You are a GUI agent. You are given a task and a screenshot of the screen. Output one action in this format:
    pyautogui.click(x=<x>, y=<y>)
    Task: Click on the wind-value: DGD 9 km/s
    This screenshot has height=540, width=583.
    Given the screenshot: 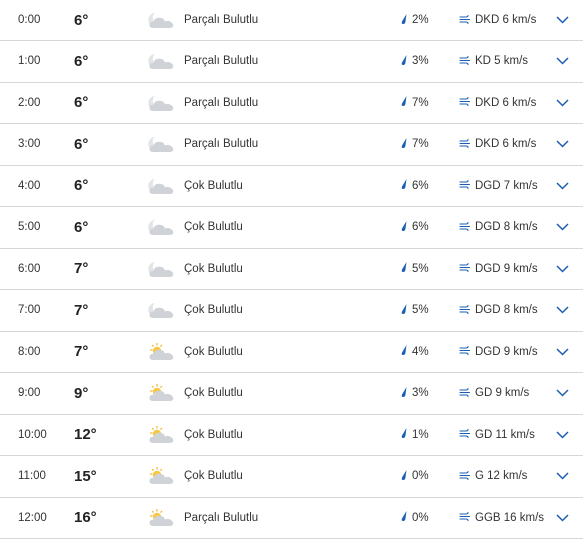 What is the action you would take?
    pyautogui.click(x=506, y=268)
    